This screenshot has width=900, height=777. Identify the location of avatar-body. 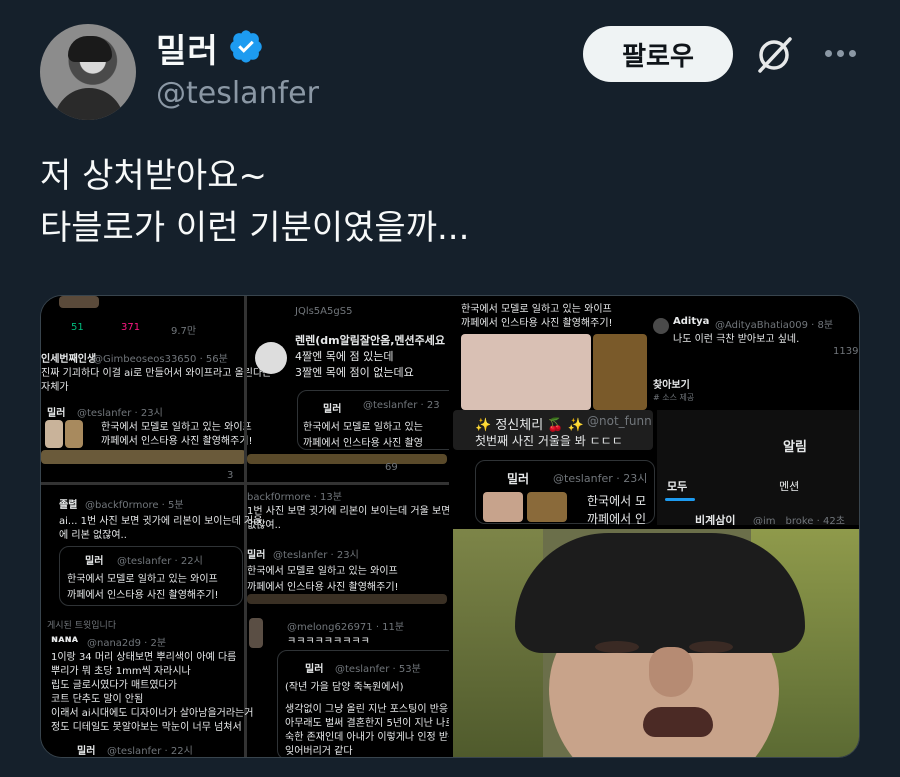
(89, 104).